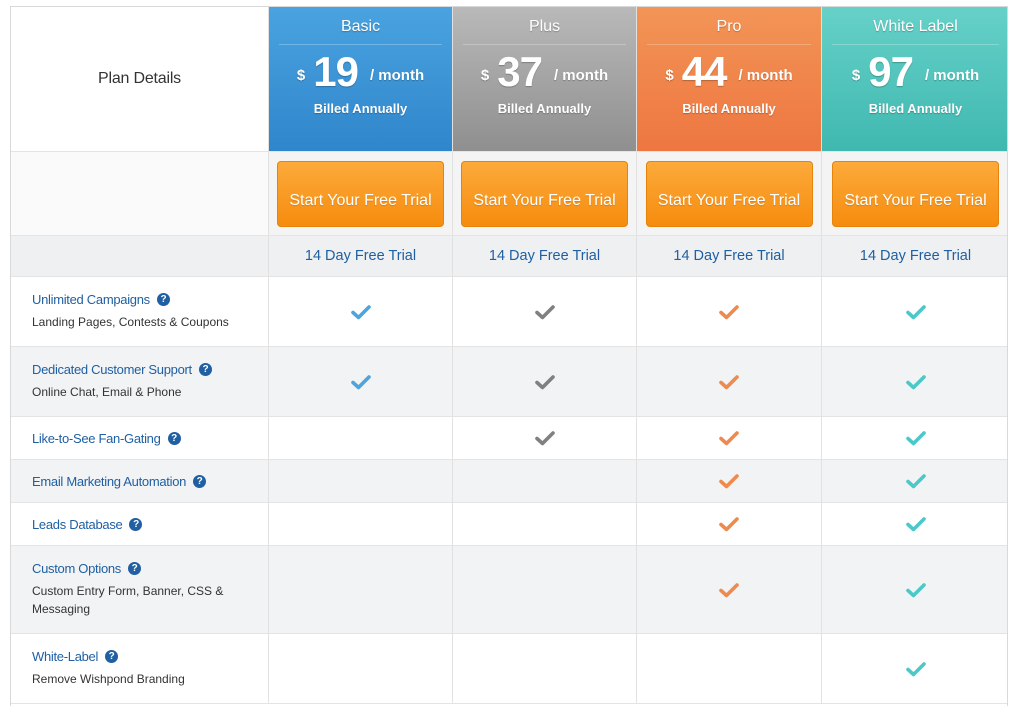 The image size is (1024, 706). I want to click on feature-title: White-Label?, so click(150, 656).